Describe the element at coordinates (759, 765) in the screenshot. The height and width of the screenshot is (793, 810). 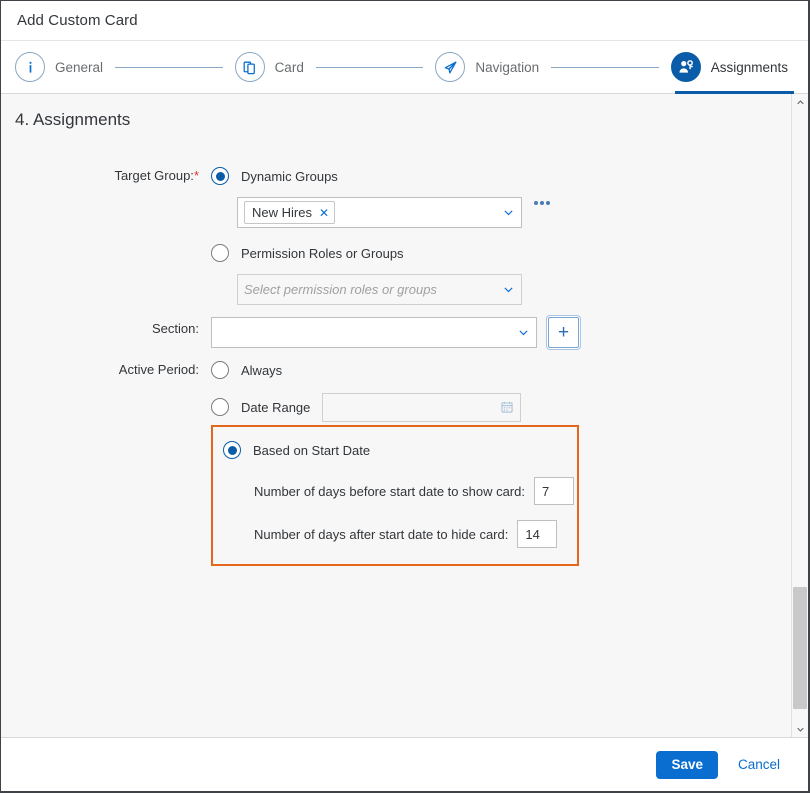
I see `cancel-button: Cancel` at that location.